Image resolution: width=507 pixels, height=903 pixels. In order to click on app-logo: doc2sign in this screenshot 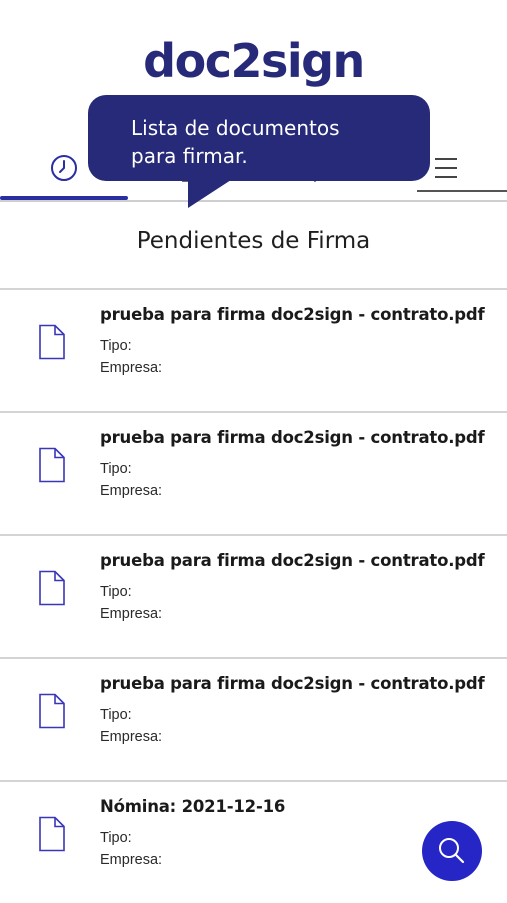, I will do `click(254, 61)`.